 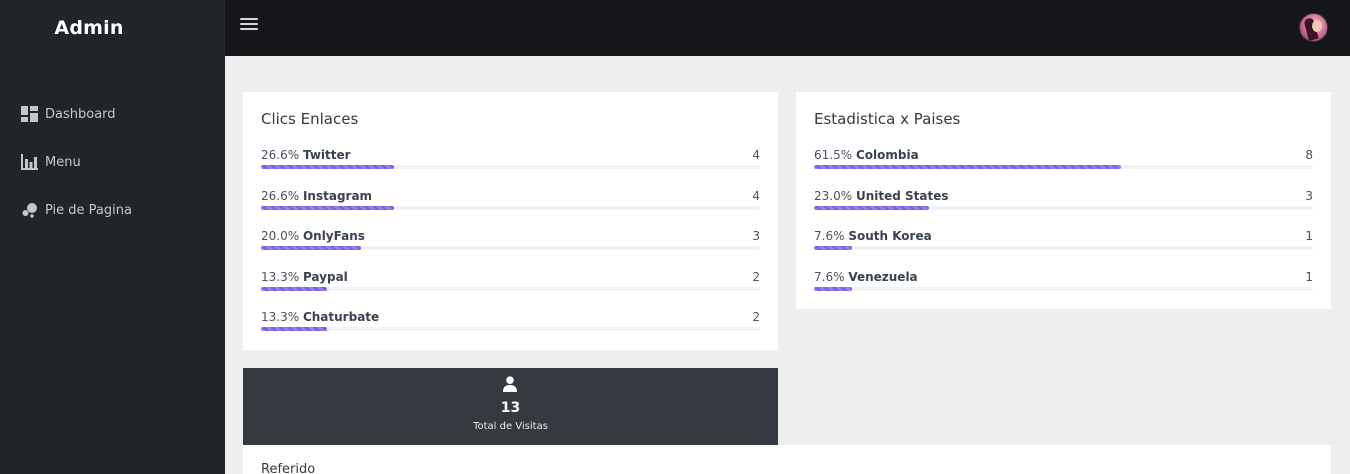 I want to click on dashboard-icon, so click(x=29, y=114).